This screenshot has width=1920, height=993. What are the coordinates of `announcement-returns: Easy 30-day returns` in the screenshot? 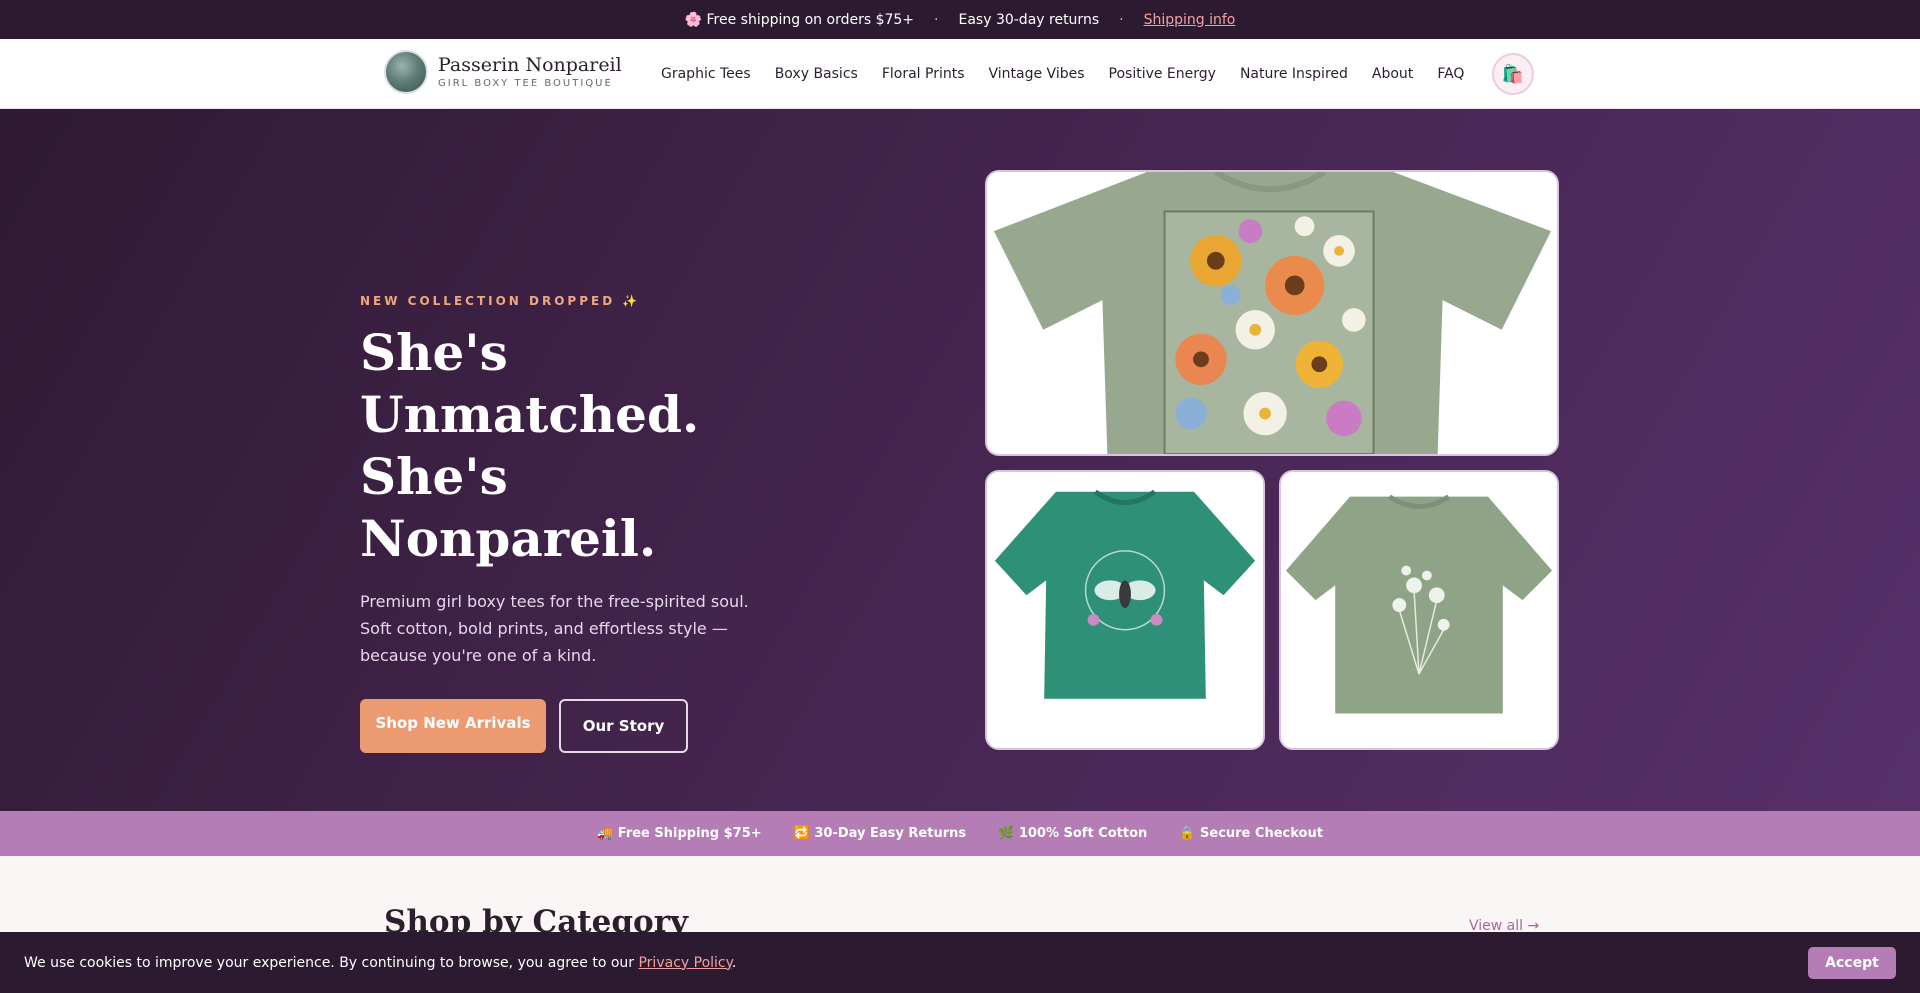 It's located at (1029, 19).